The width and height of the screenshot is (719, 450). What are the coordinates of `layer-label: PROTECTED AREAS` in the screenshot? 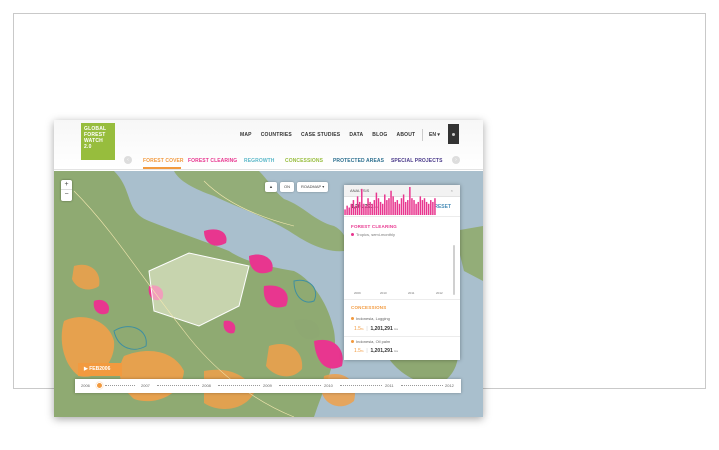 It's located at (359, 161).